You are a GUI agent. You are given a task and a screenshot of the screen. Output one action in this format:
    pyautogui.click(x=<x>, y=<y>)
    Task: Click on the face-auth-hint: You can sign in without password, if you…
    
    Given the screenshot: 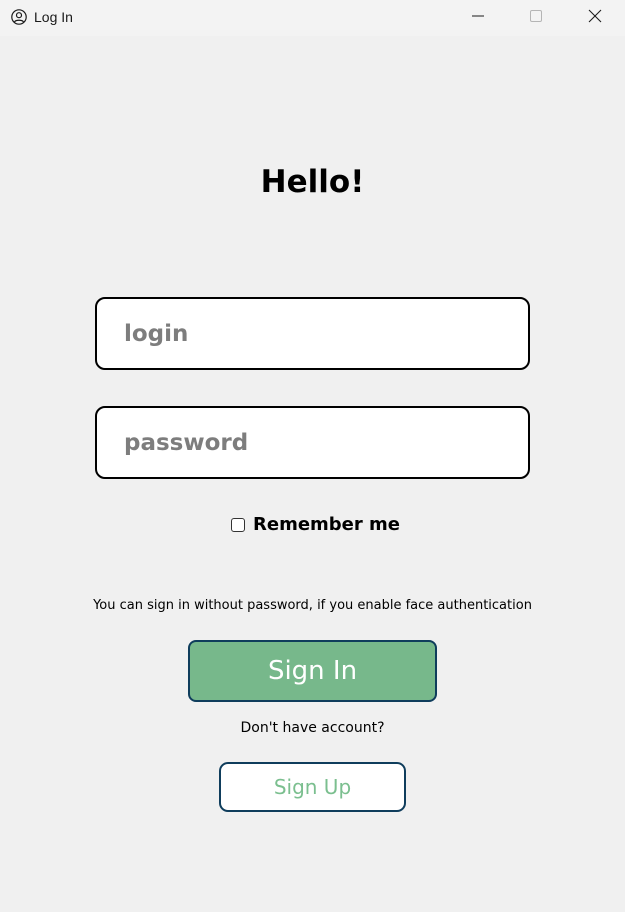 What is the action you would take?
    pyautogui.click(x=312, y=605)
    